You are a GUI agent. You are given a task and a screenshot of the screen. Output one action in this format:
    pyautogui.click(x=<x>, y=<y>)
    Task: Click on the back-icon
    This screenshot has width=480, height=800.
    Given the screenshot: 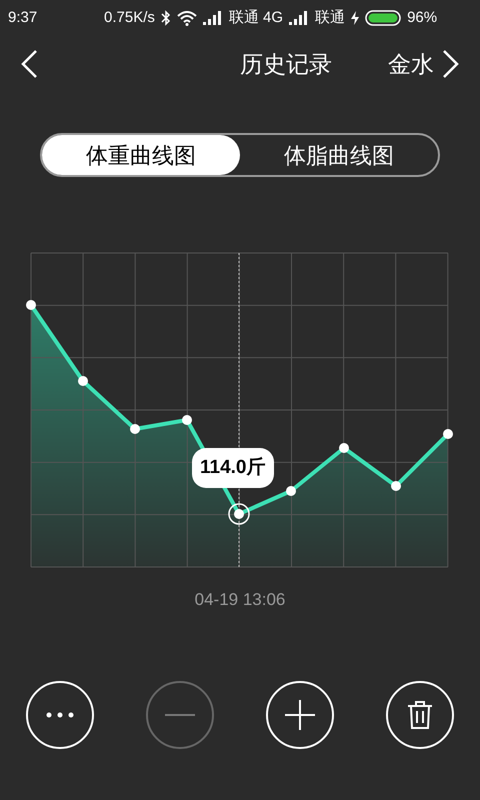 What is the action you would take?
    pyautogui.click(x=29, y=64)
    